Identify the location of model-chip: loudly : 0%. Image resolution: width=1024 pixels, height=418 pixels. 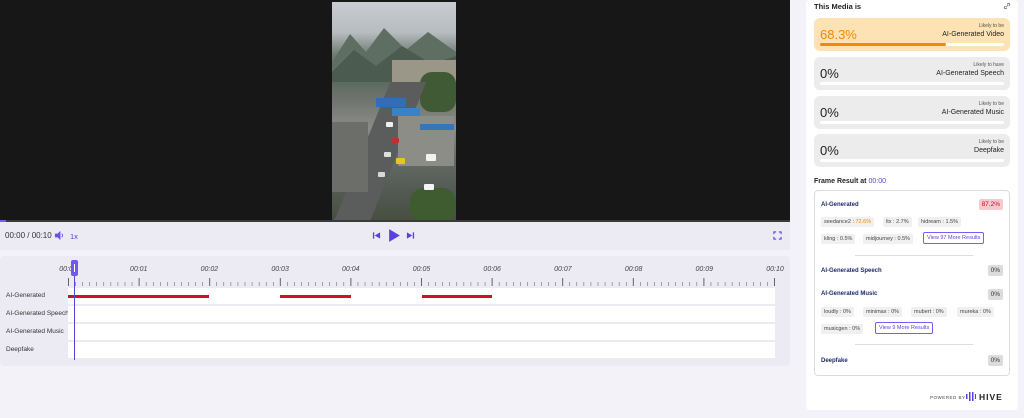
(837, 312).